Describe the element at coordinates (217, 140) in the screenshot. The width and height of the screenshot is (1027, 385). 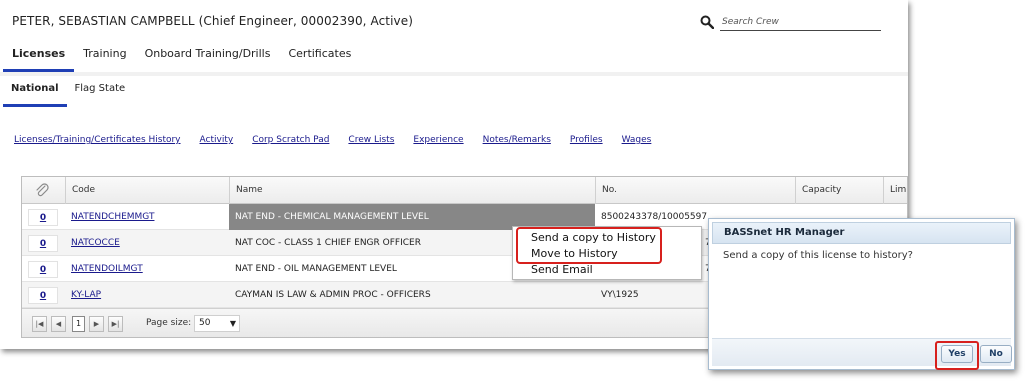
I see `link-activity: Activity` at that location.